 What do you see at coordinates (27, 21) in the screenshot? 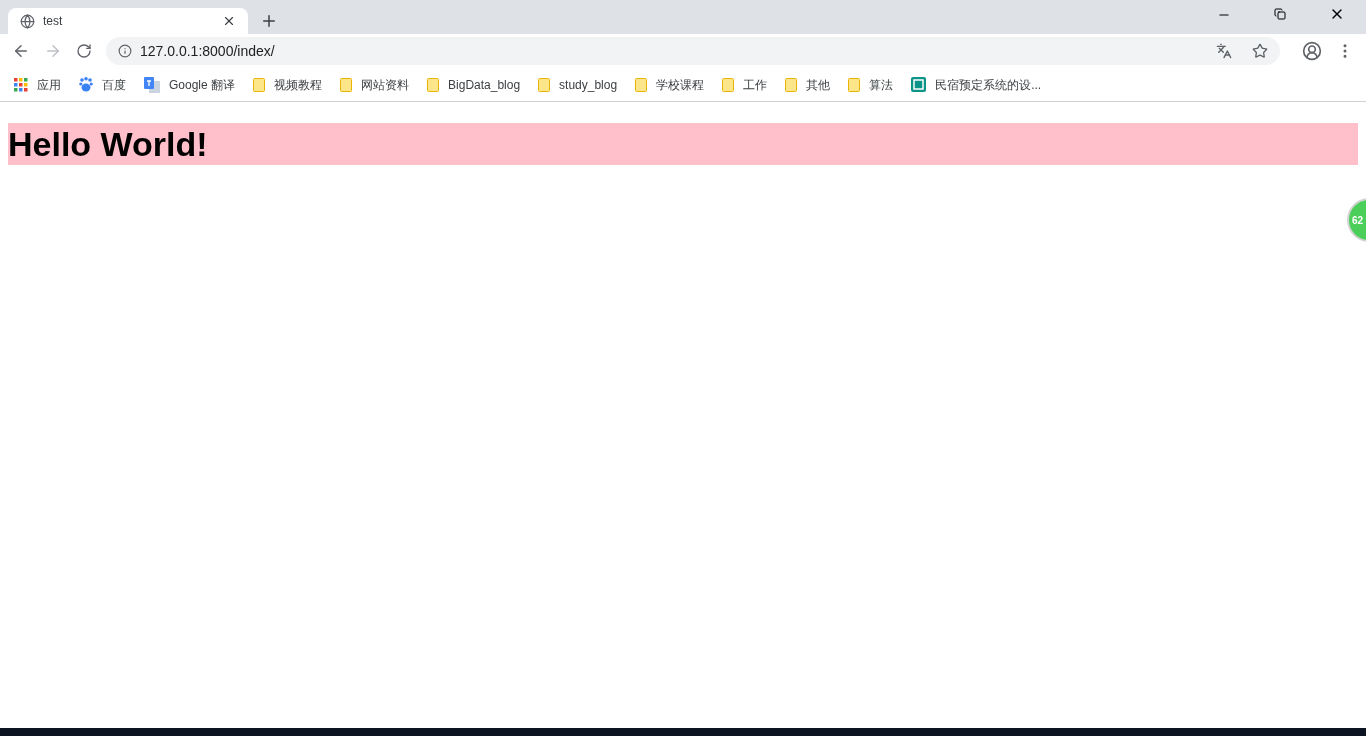
I see `globe-icon` at bounding box center [27, 21].